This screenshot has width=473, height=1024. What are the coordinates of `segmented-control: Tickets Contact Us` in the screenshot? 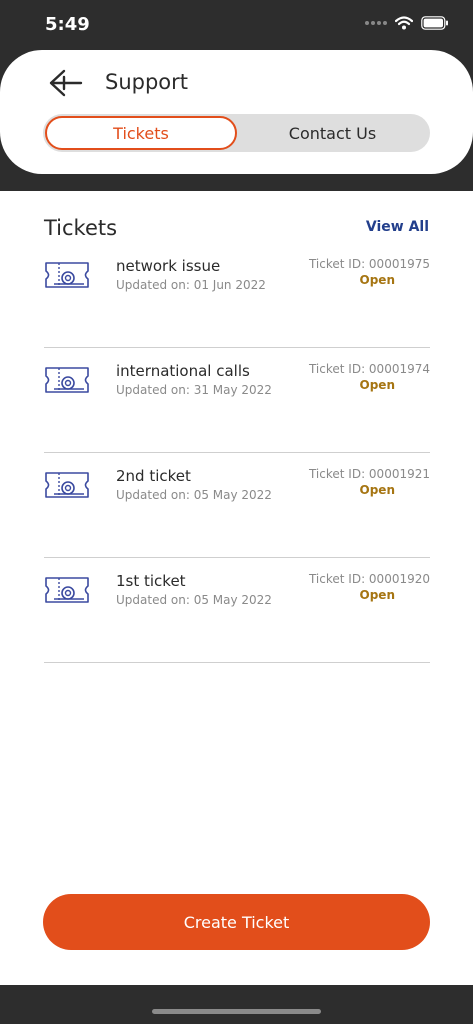 It's located at (236, 133).